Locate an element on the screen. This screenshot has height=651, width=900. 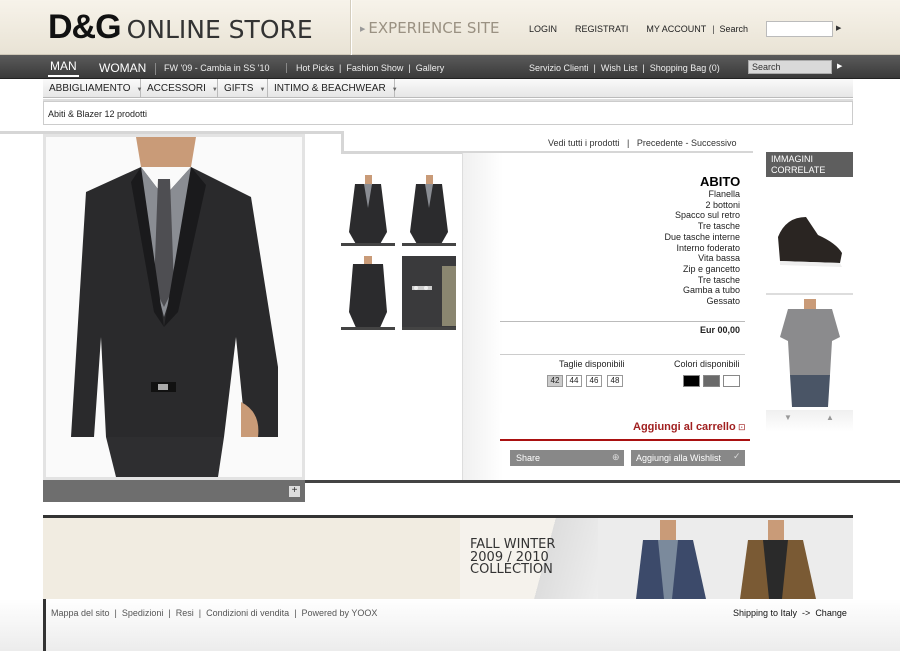
color-swatch-grey is located at coordinates (711, 381).